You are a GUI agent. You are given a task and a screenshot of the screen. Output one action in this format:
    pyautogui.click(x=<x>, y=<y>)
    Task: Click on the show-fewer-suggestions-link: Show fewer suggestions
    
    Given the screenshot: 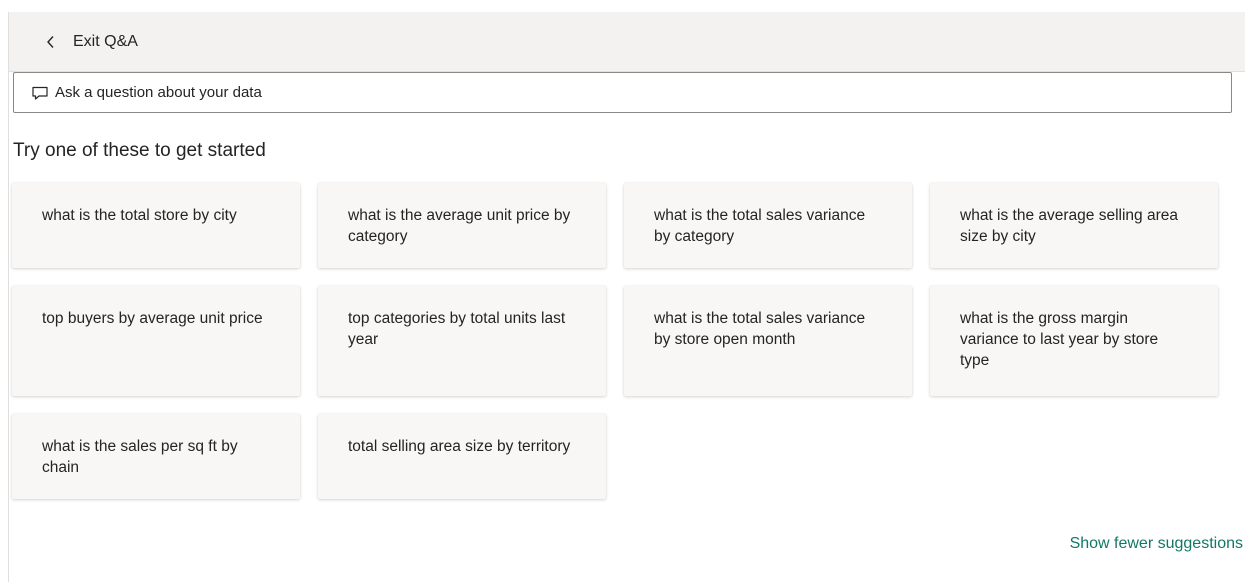 What is the action you would take?
    pyautogui.click(x=1156, y=544)
    